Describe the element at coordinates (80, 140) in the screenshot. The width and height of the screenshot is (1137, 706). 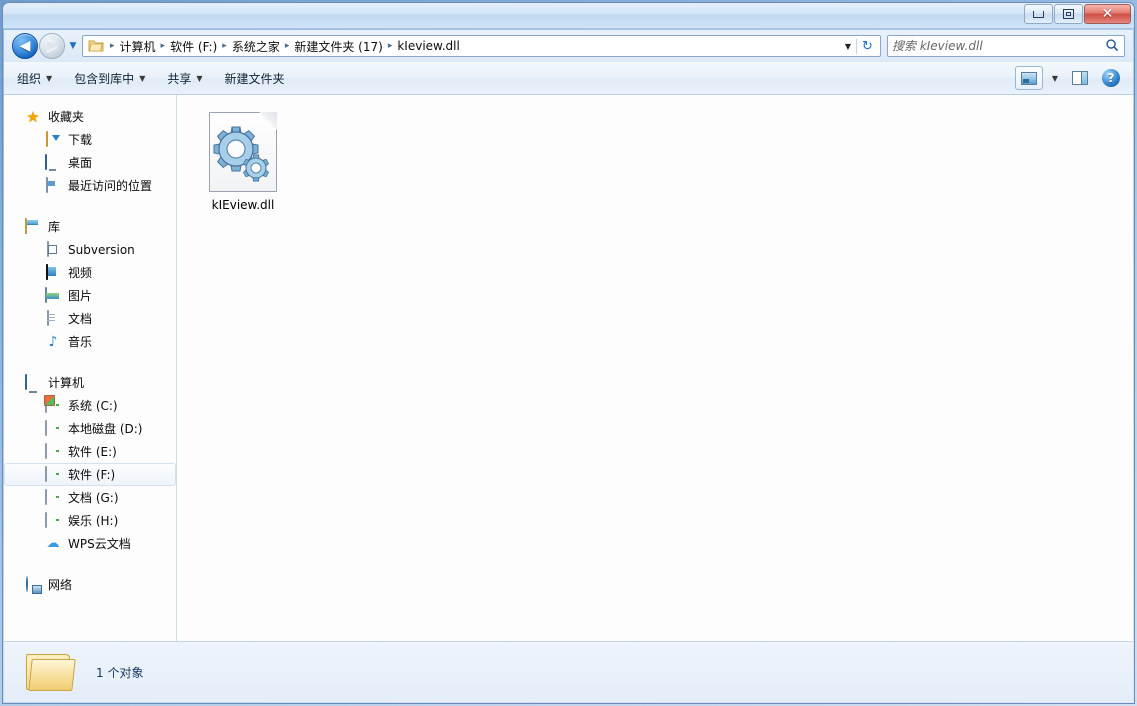
I see `sidebar-item-label: 下载` at that location.